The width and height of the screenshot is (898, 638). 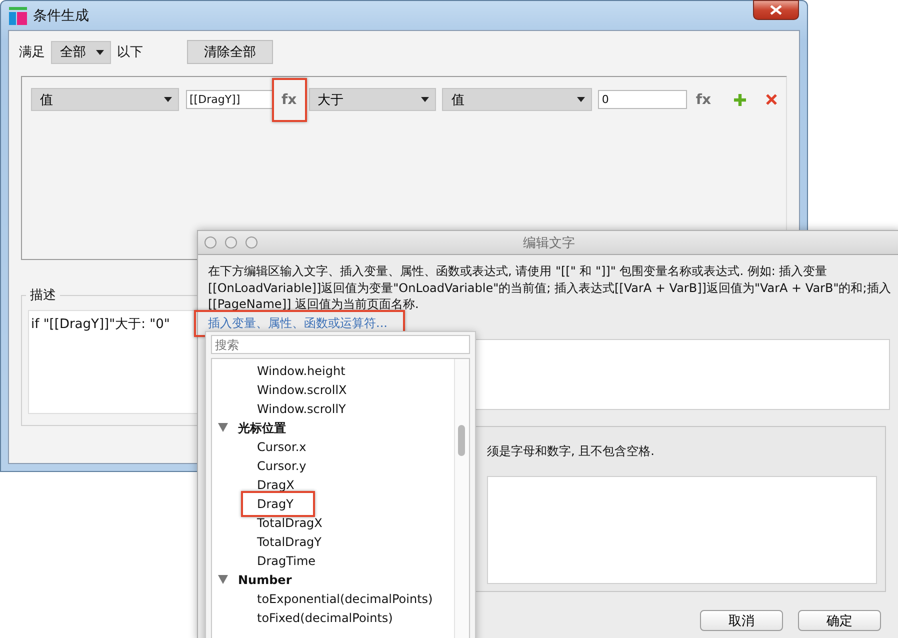 What do you see at coordinates (289, 523) in the screenshot?
I see `tree-item: TotalDragX` at bounding box center [289, 523].